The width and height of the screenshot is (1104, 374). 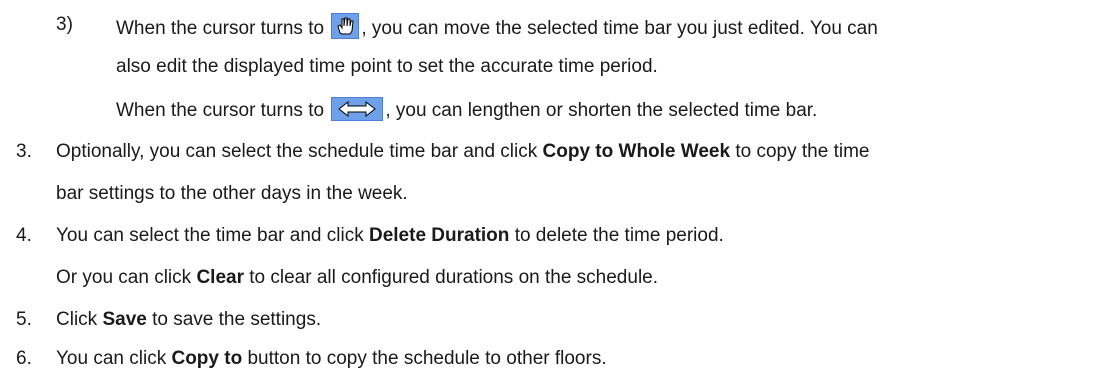 I want to click on step-number: 3., so click(x=24, y=151).